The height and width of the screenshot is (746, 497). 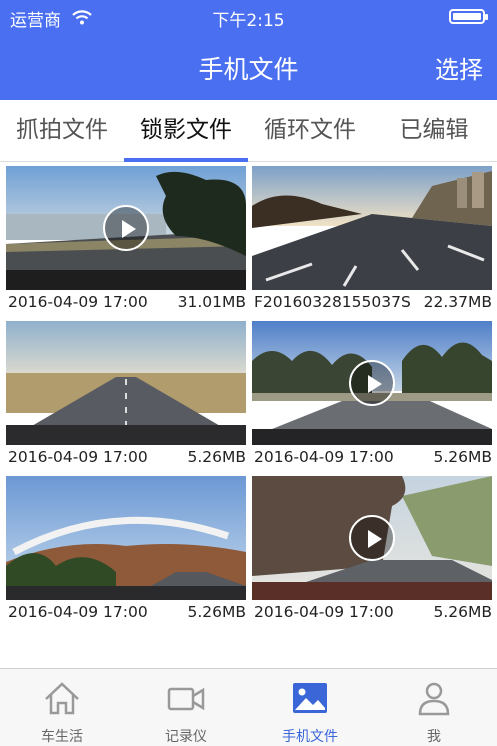 I want to click on tabbar-item-phone-files: 手机文件, so click(x=310, y=707).